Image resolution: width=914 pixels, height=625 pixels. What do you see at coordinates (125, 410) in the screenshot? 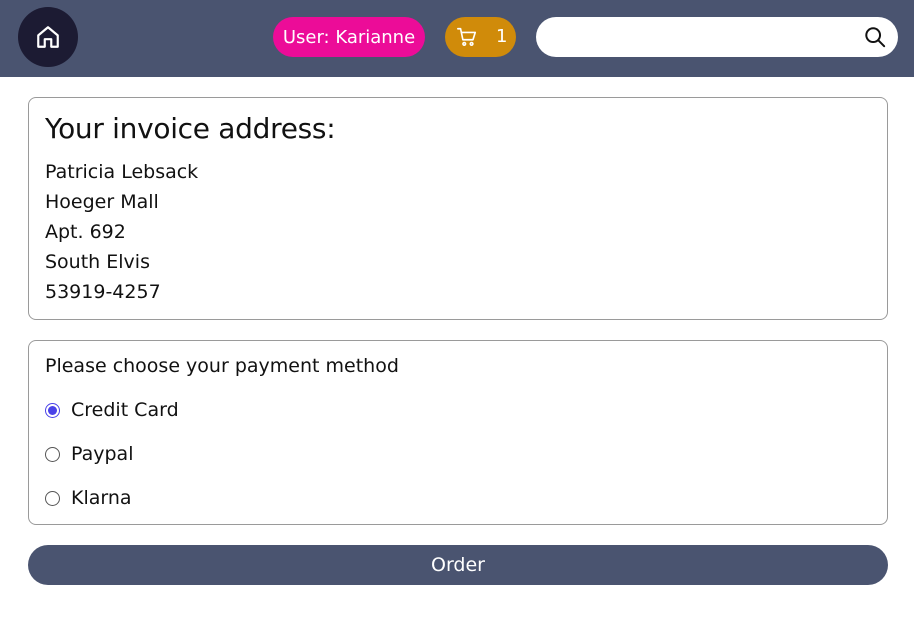
I see `credit-card-label: Credit Card` at bounding box center [125, 410].